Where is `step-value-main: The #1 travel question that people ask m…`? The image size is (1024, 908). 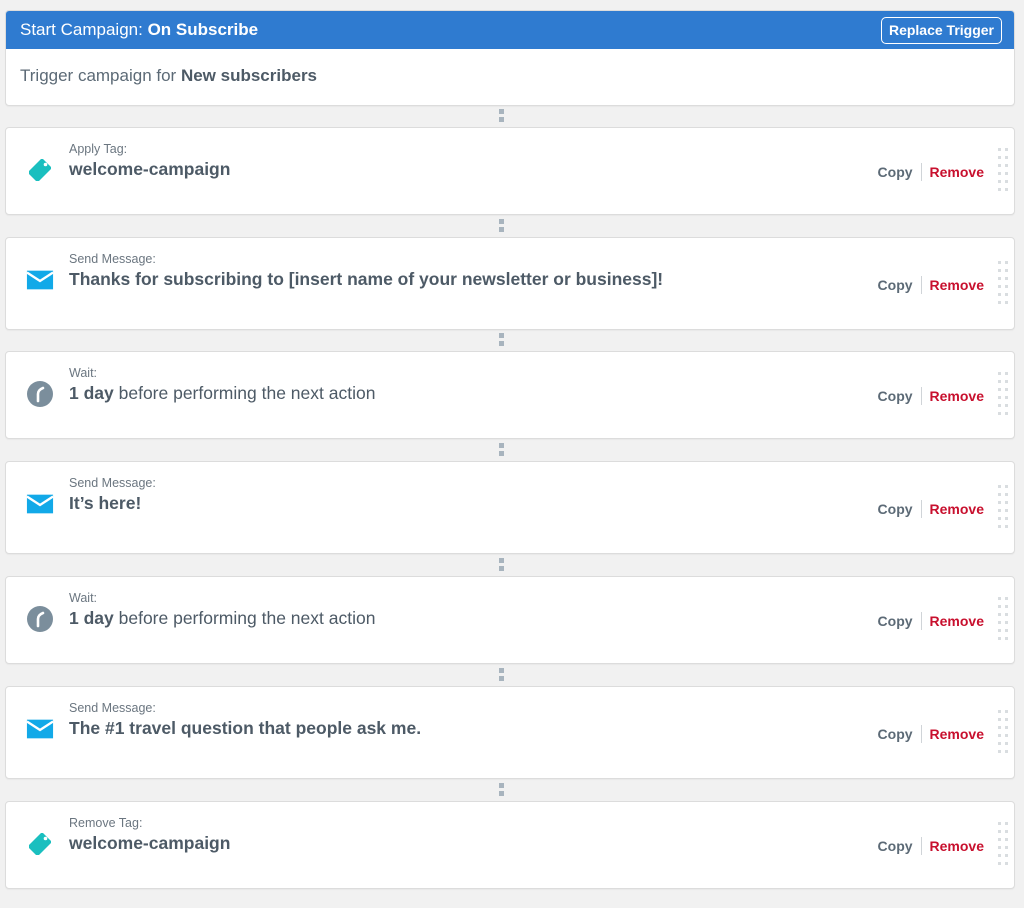 step-value-main: The #1 travel question that people ask m… is located at coordinates (245, 728).